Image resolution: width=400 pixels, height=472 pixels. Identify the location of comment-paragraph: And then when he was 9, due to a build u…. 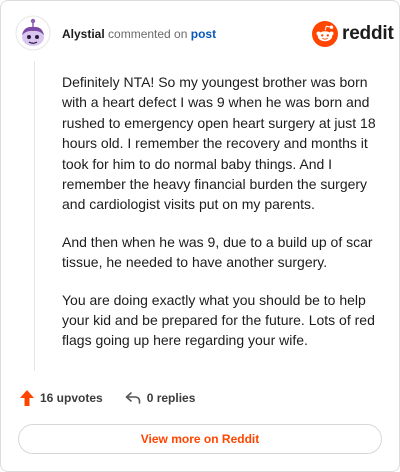
(217, 252).